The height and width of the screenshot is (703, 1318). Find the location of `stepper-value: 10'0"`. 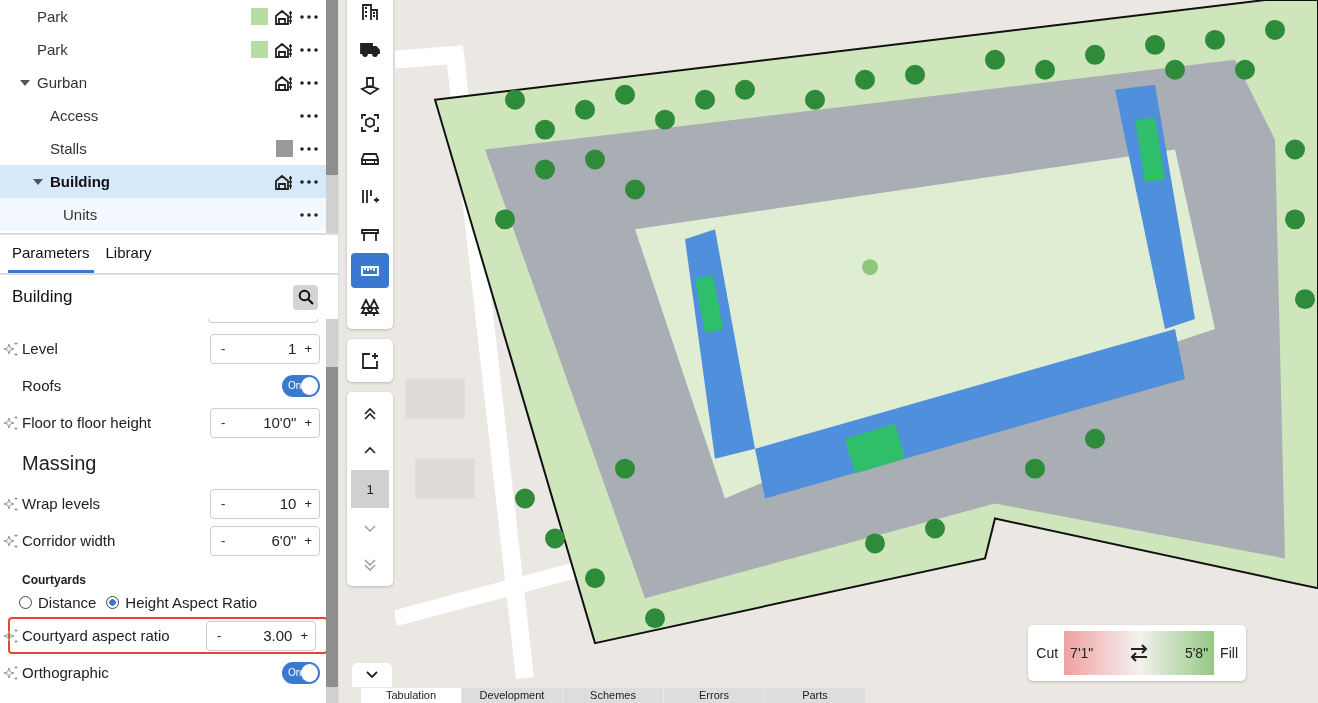

stepper-value: 10'0" is located at coordinates (280, 422).